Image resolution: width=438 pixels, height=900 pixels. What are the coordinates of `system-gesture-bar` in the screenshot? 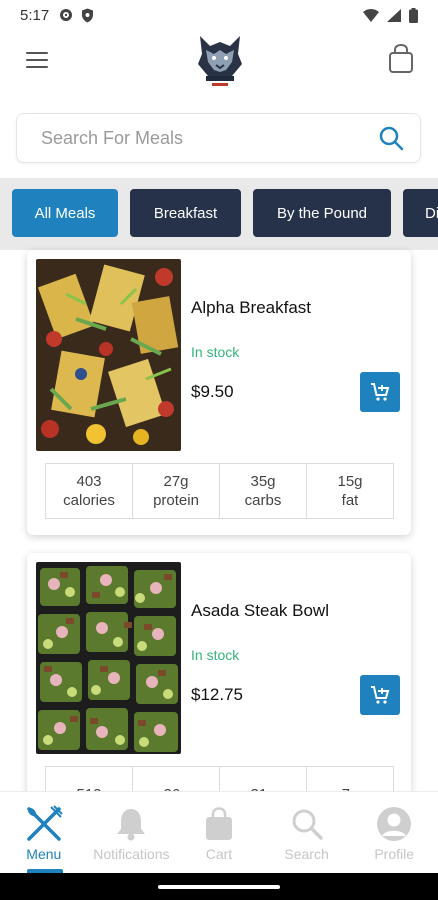 It's located at (219, 886).